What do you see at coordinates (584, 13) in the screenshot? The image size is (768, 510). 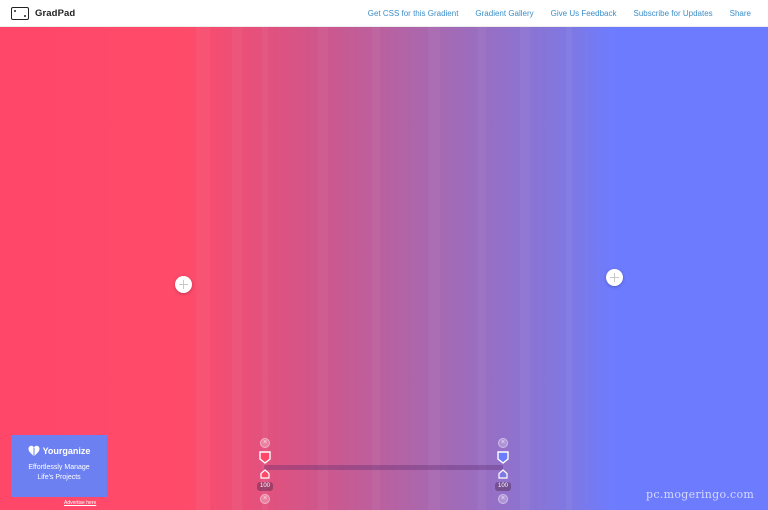 I see `nav-link-feedback: Give Us Feedback` at bounding box center [584, 13].